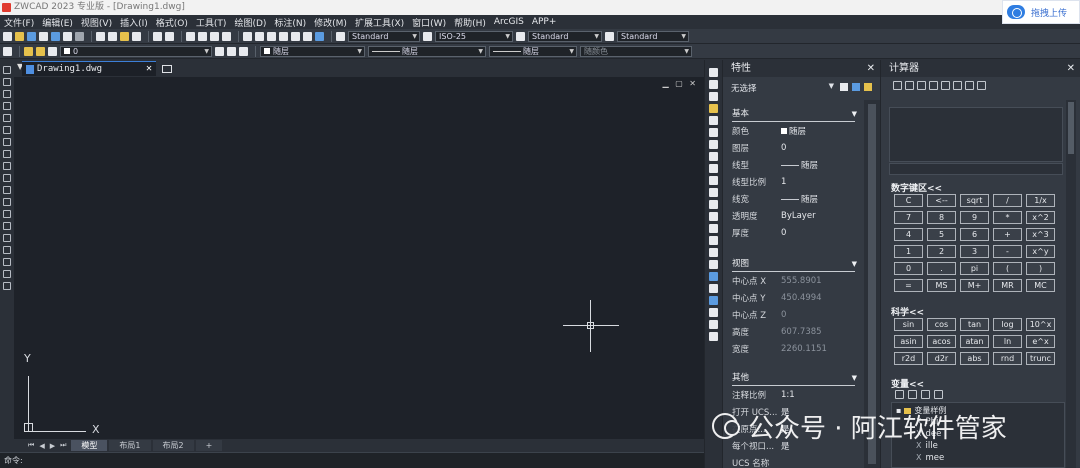  I want to click on key-cube: x^3, so click(1040, 234).